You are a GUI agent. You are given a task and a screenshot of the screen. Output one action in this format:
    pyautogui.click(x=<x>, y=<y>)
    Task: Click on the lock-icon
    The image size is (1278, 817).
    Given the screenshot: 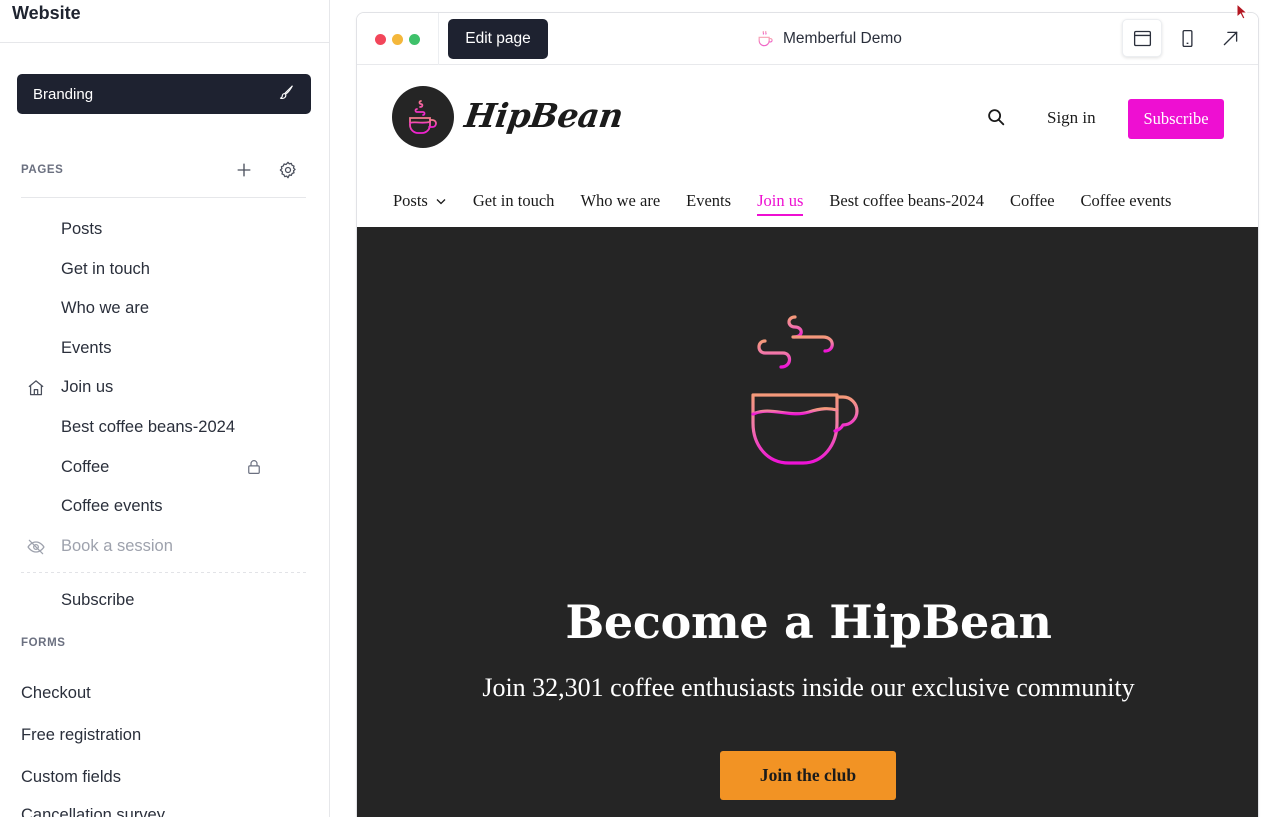 What is the action you would take?
    pyautogui.click(x=254, y=467)
    